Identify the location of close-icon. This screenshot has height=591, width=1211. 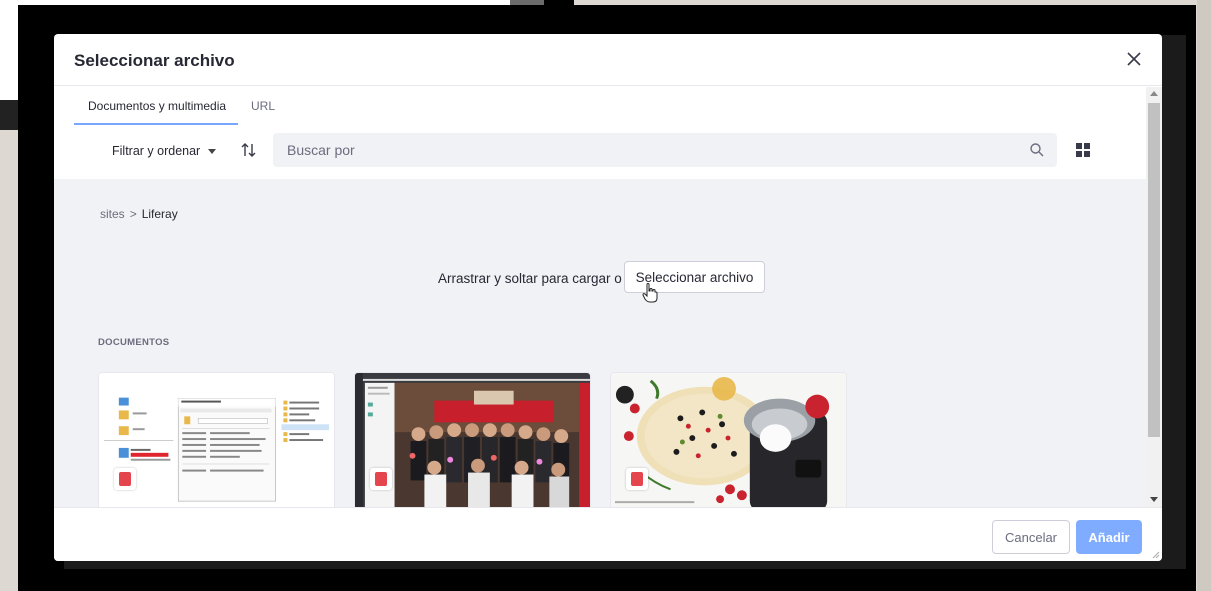
(1134, 59).